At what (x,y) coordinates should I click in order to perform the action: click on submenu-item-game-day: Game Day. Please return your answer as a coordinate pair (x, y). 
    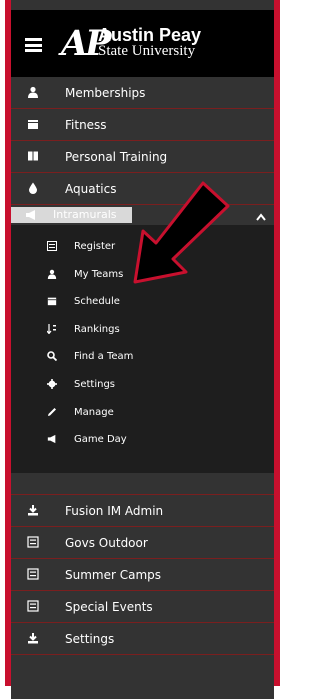
    Looking at the image, I should click on (142, 440).